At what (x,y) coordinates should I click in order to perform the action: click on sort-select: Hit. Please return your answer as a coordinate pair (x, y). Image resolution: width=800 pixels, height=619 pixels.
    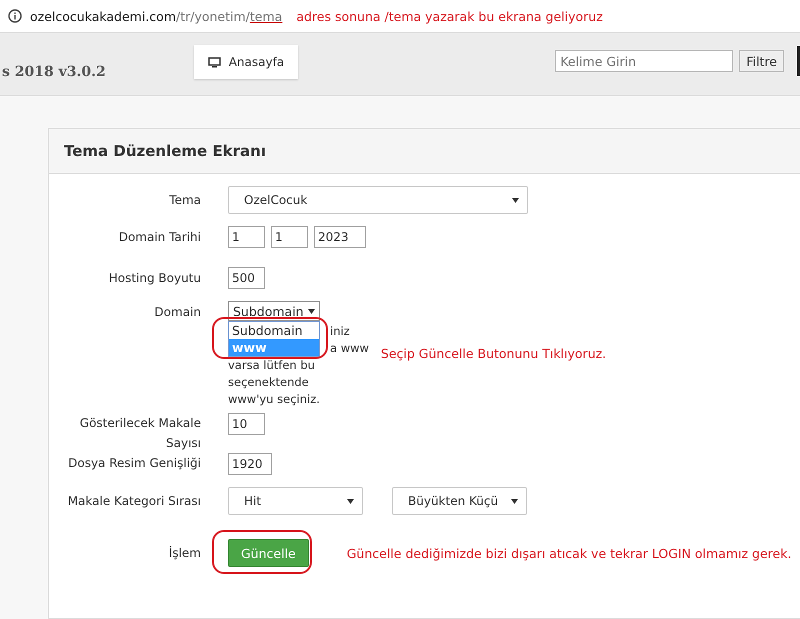
    Looking at the image, I should click on (295, 501).